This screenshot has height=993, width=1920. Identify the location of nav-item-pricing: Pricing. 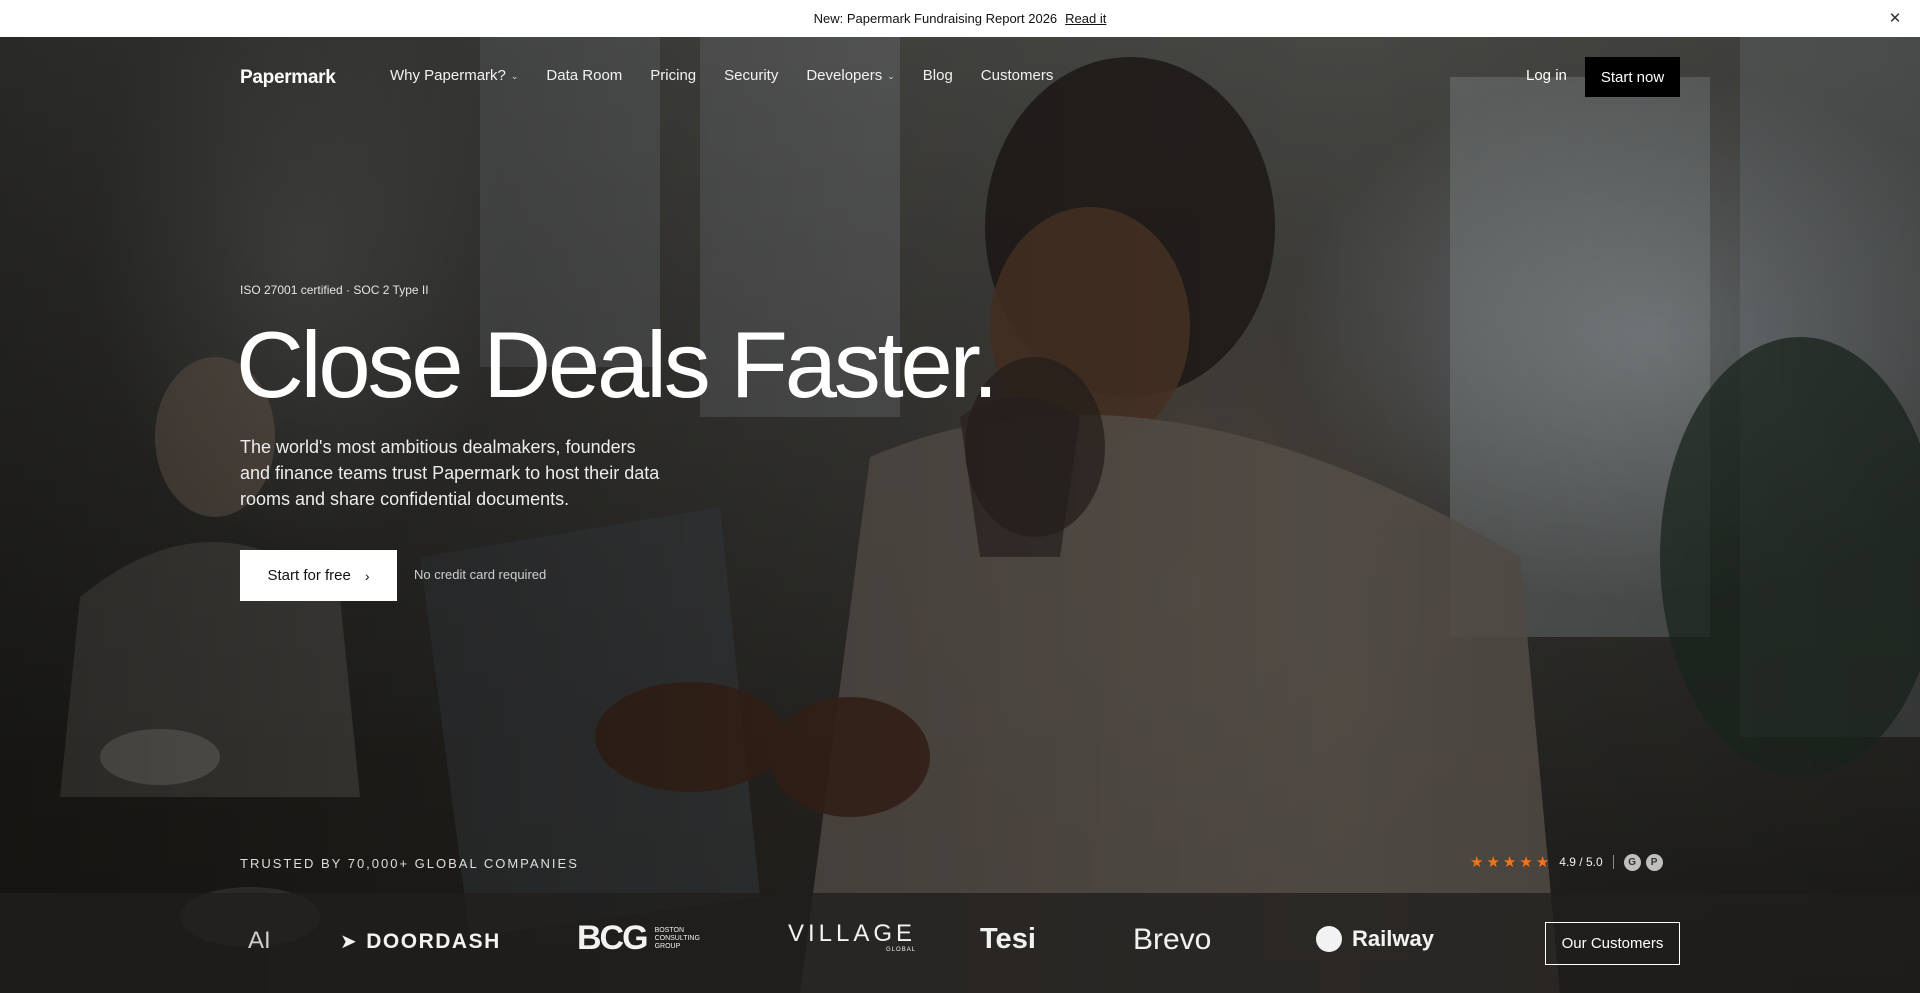
(673, 75).